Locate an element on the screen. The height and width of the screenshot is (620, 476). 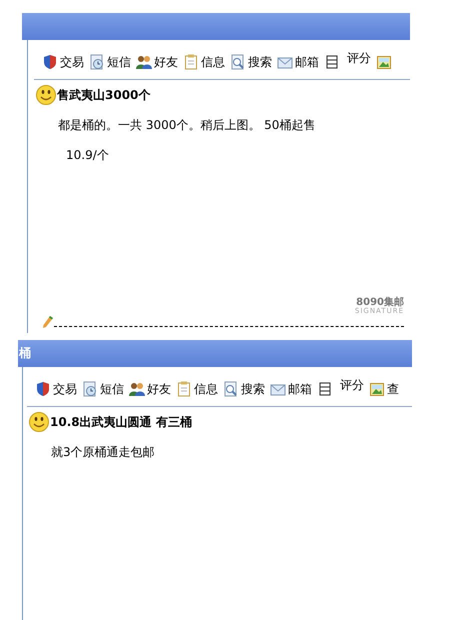
signature-name: 8090集邮 is located at coordinates (380, 303).